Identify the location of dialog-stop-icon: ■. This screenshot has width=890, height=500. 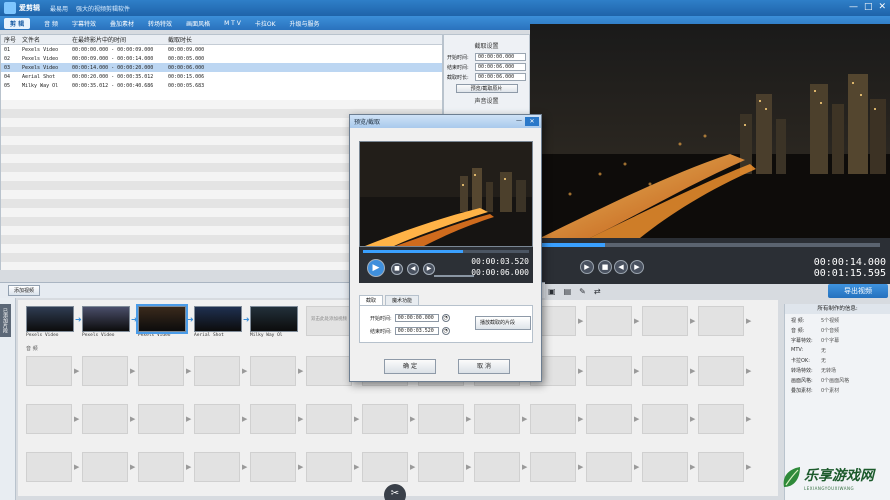
(397, 269).